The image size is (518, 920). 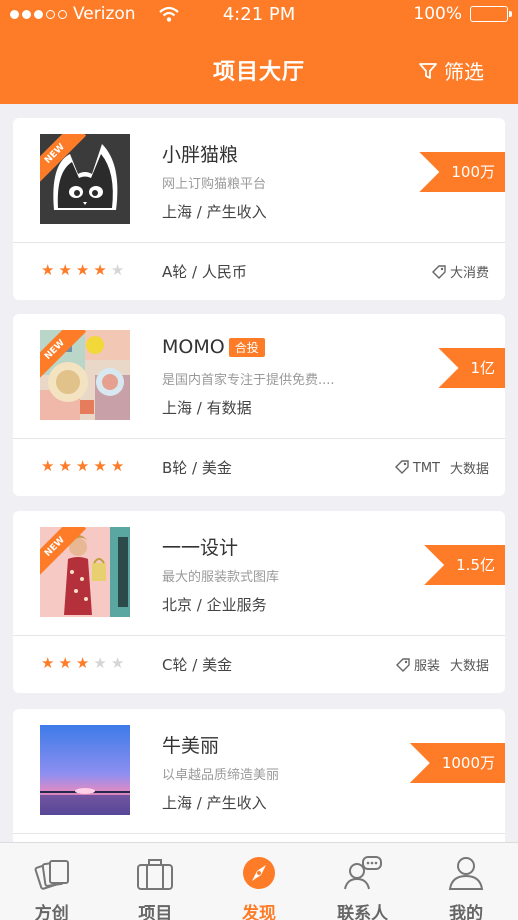 I want to click on tab-contacts: 联系人, so click(x=363, y=881).